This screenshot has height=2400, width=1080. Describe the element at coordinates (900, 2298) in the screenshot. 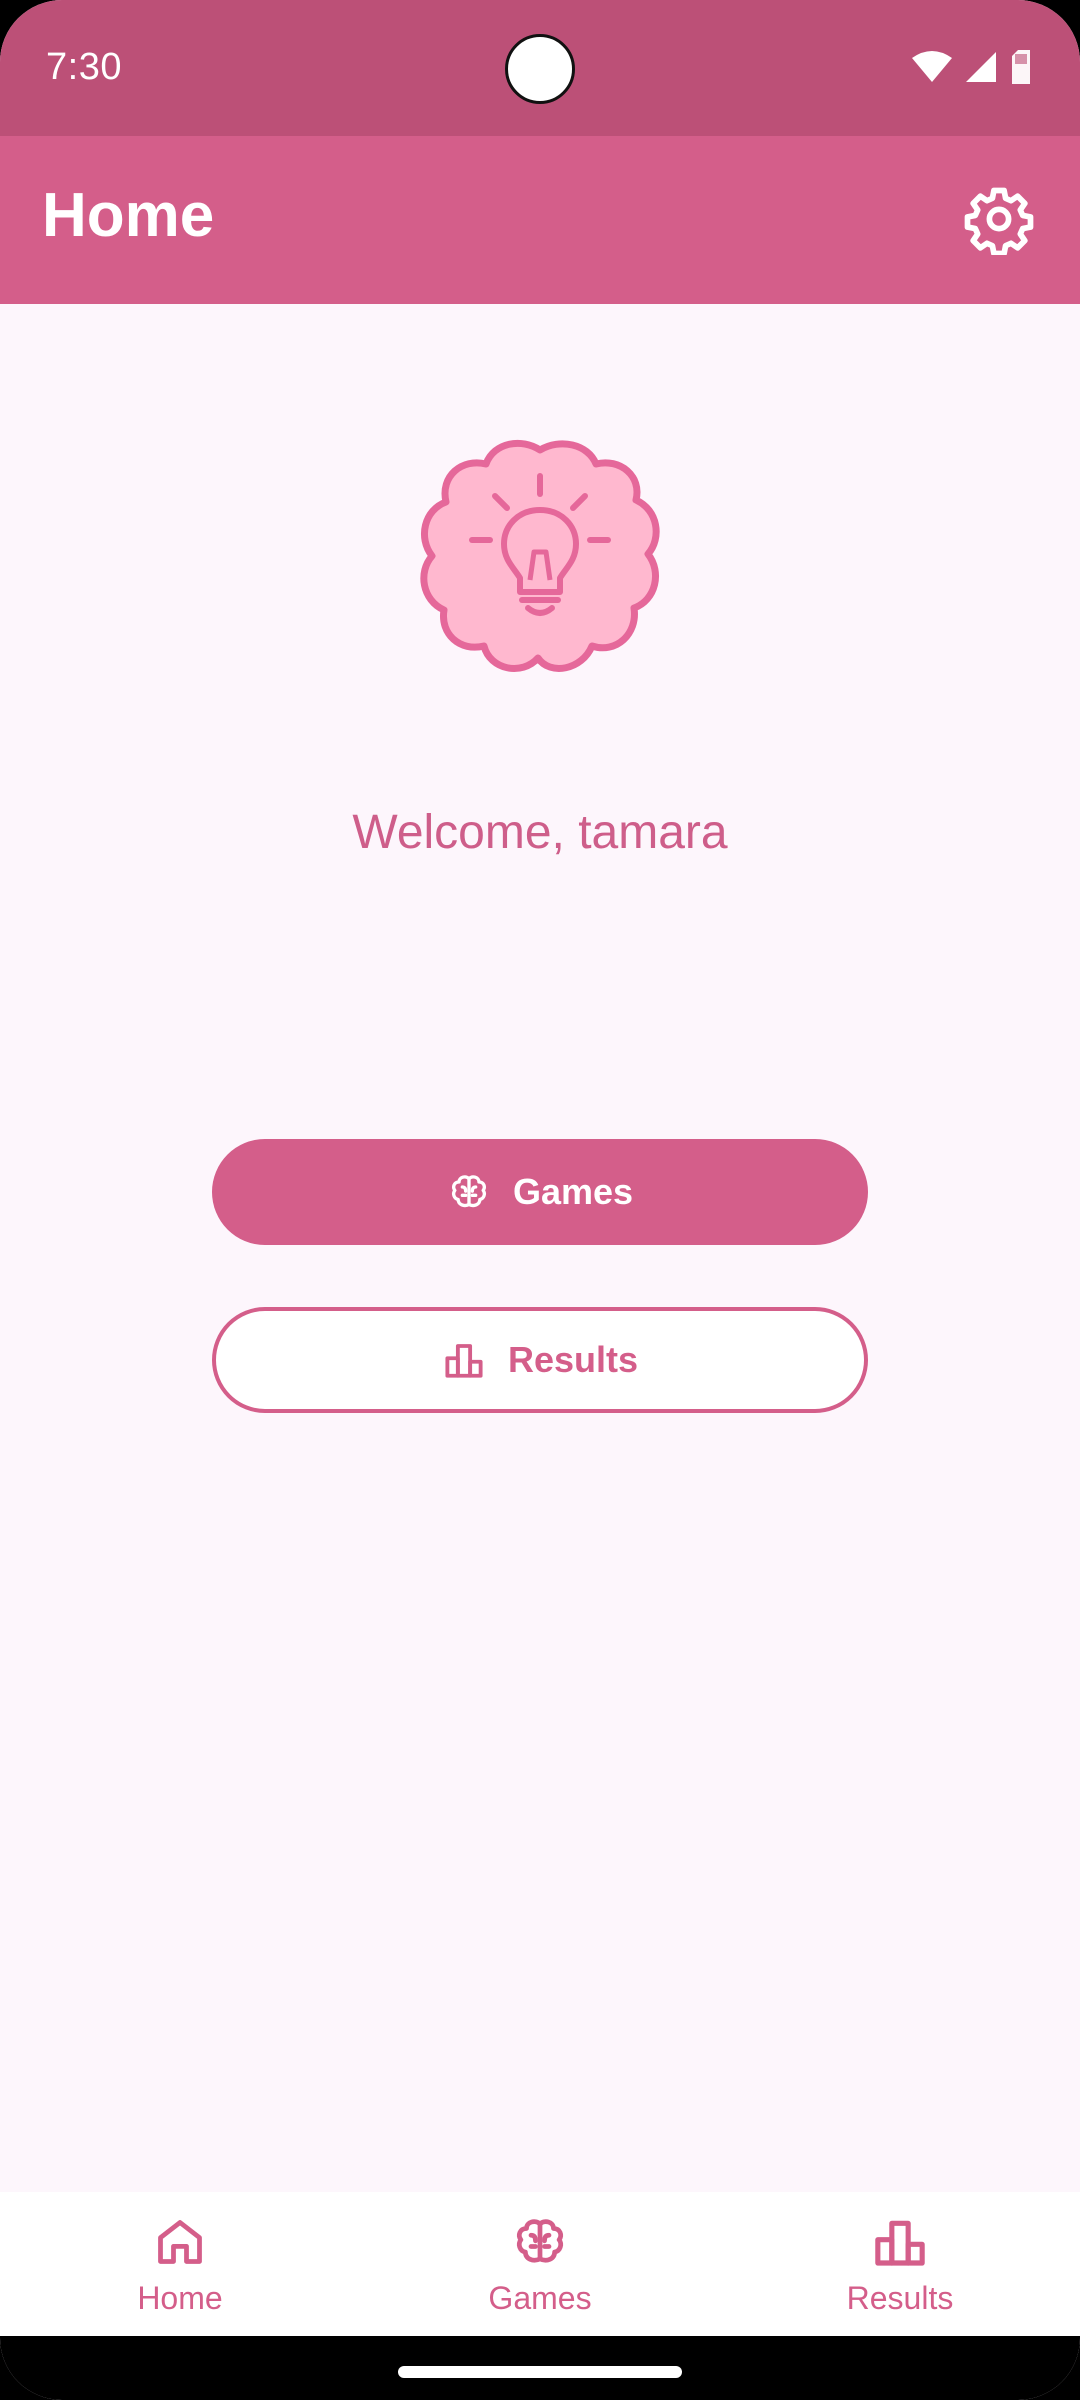

I see `nav-label-results: Results` at that location.